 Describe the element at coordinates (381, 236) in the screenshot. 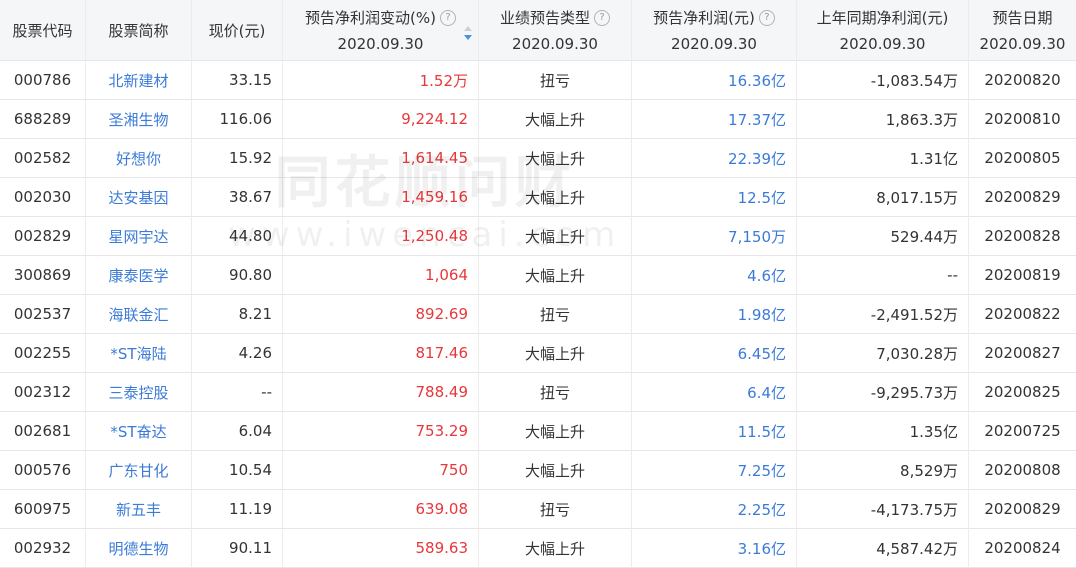

I see `cell-profit-change: 1,250.48` at that location.